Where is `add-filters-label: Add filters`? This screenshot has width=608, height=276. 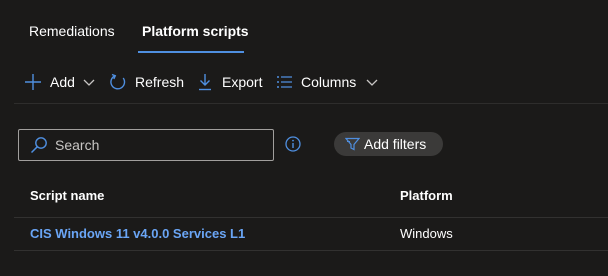 add-filters-label: Add filters is located at coordinates (395, 144).